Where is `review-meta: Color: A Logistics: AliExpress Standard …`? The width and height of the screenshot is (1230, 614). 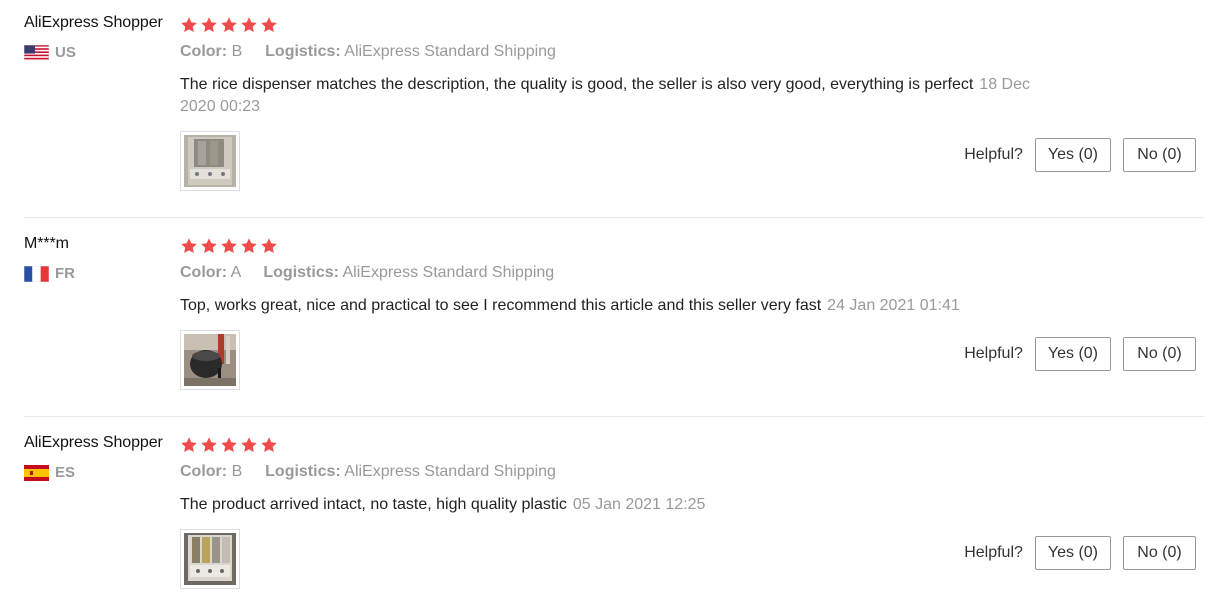 review-meta: Color: A Logistics: AliExpress Standard … is located at coordinates (367, 273).